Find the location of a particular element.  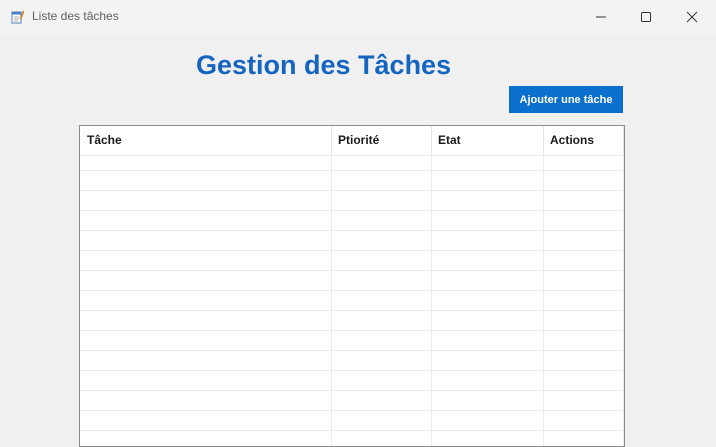

column-header-task: Tâche is located at coordinates (206, 140).